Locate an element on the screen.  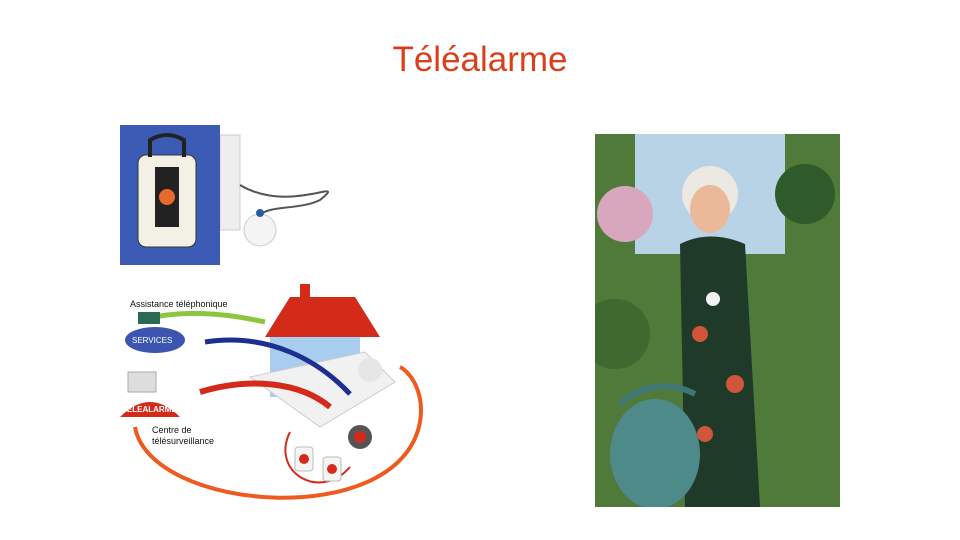
assistance-label: Assistance téléphonique is located at coordinates (179, 304).